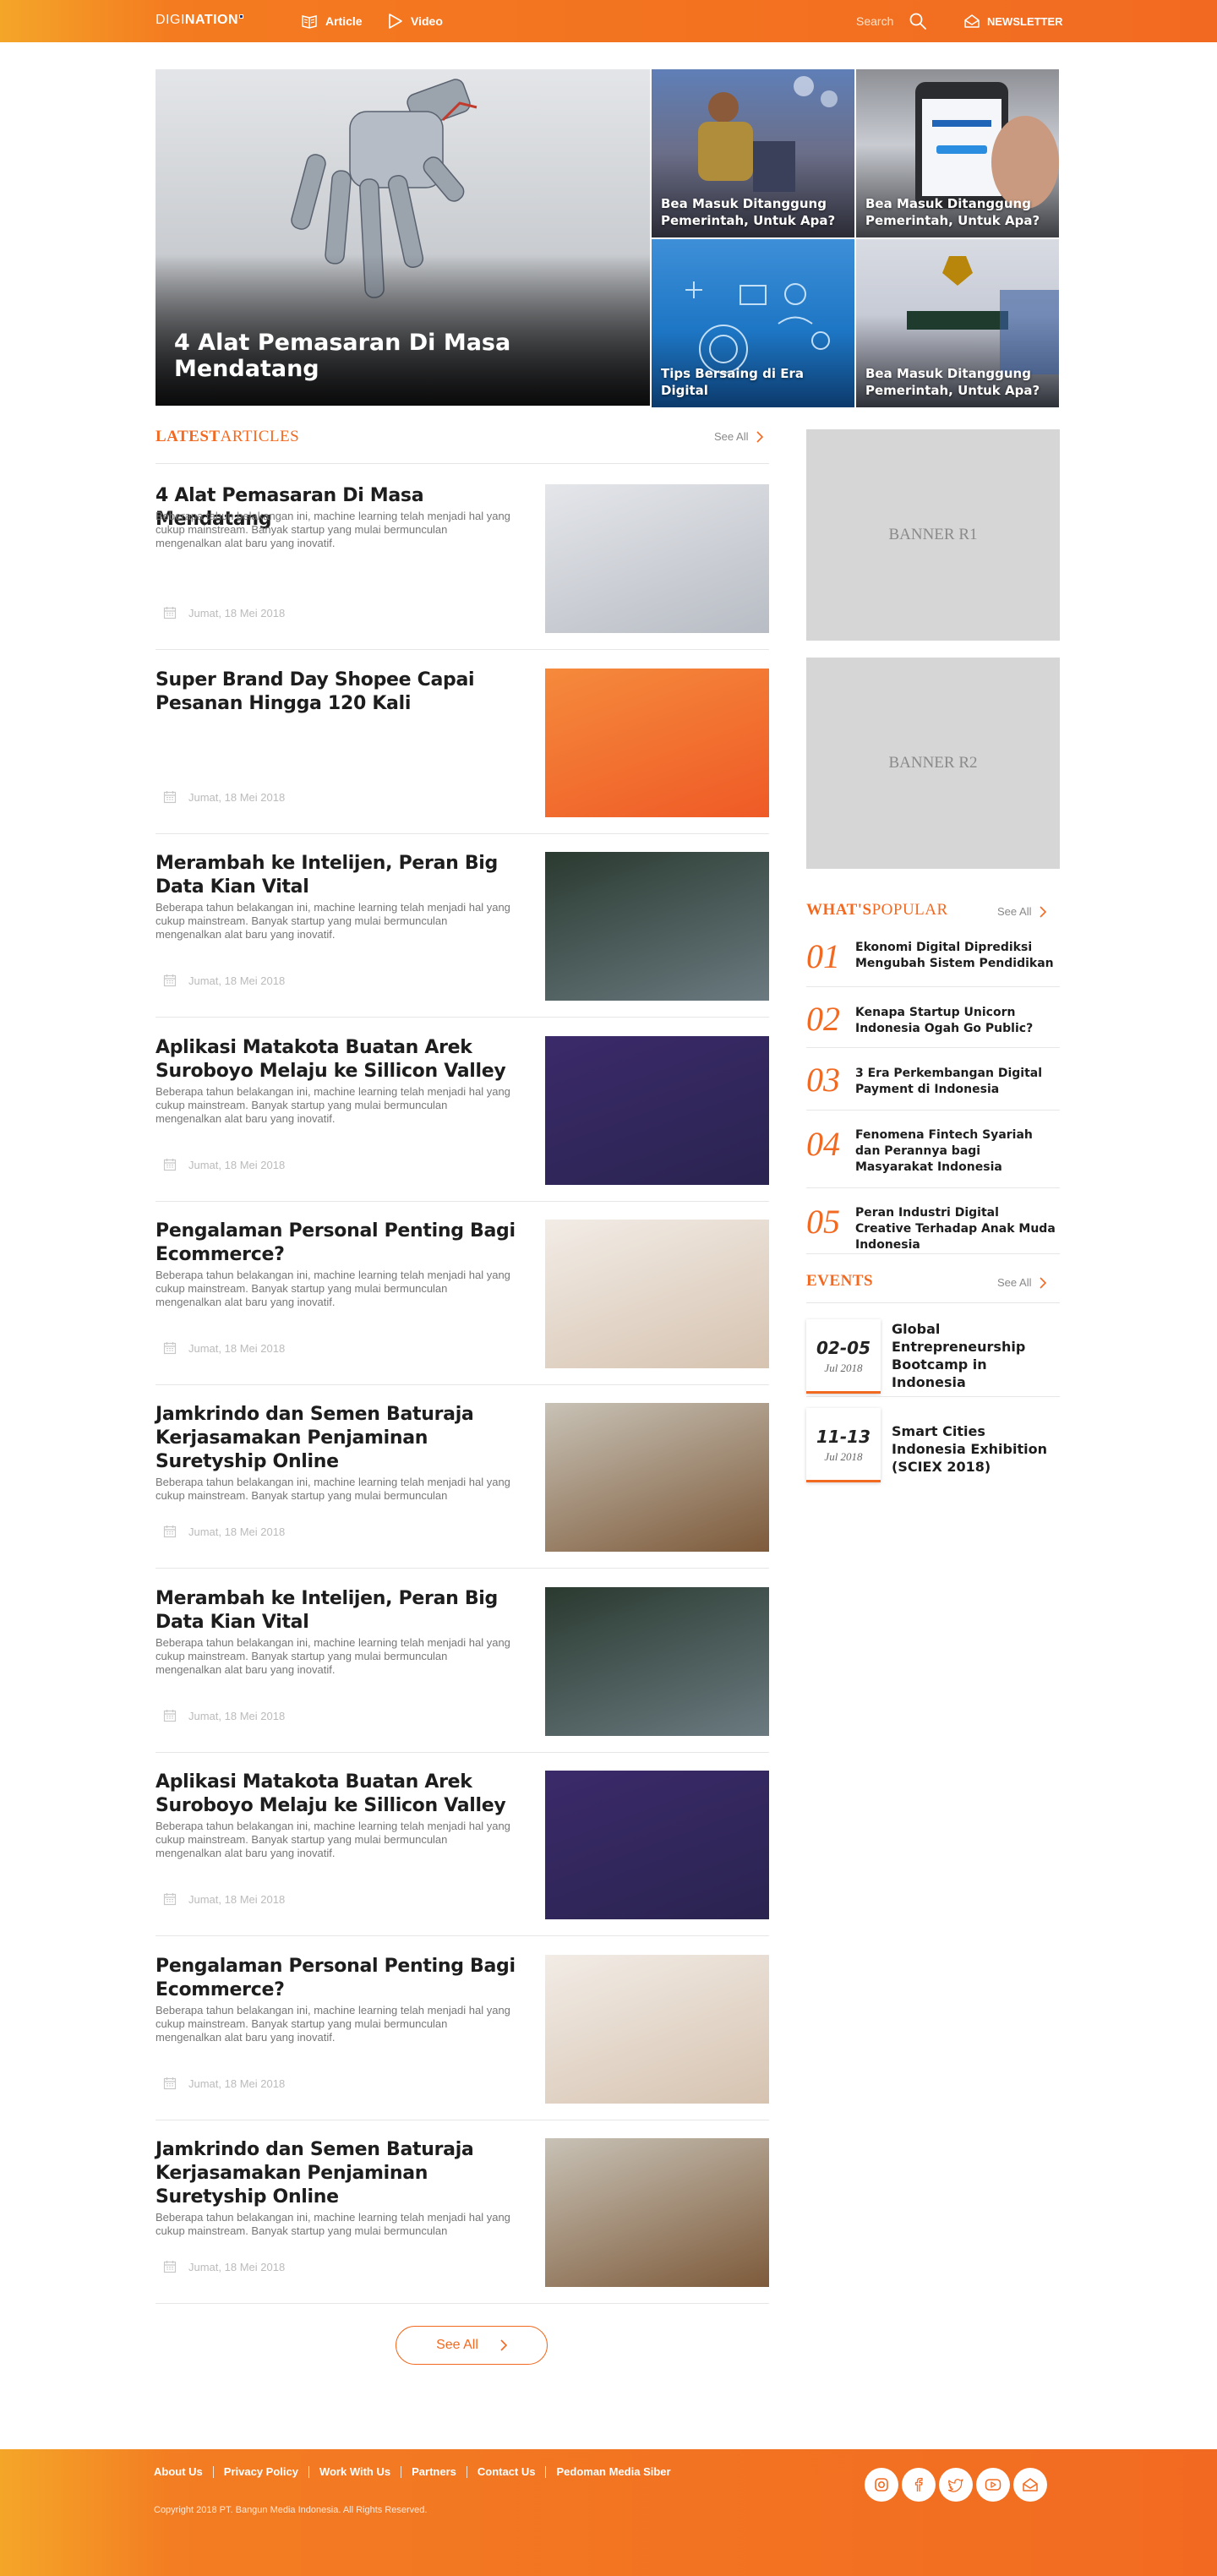 The height and width of the screenshot is (2576, 1217). What do you see at coordinates (395, 21) in the screenshot?
I see `play-icon` at bounding box center [395, 21].